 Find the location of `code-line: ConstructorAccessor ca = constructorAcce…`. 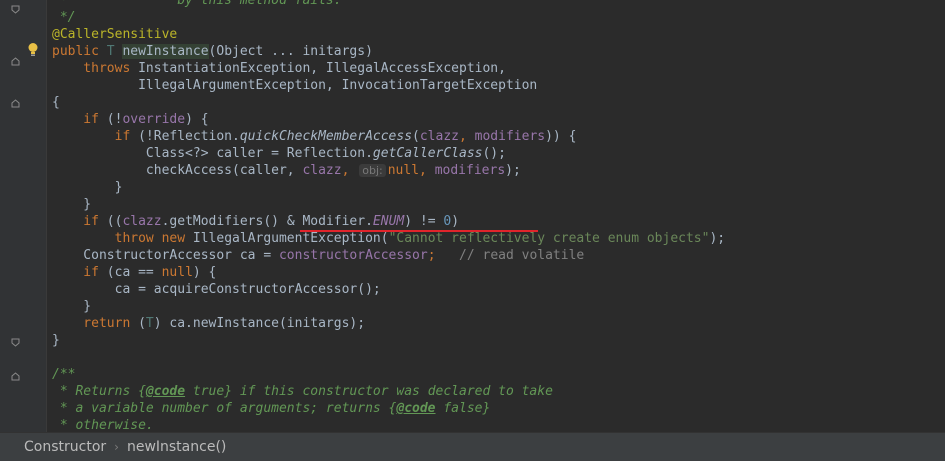

code-line: ConstructorAccessor ca = constructorAcce… is located at coordinates (388, 255).